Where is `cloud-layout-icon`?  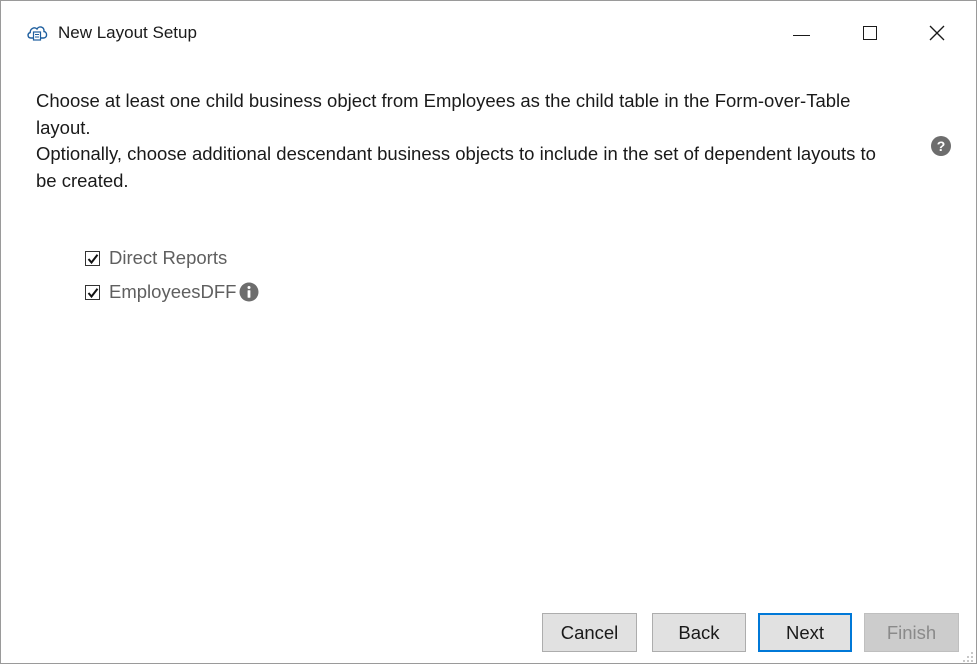 cloud-layout-icon is located at coordinates (37, 33).